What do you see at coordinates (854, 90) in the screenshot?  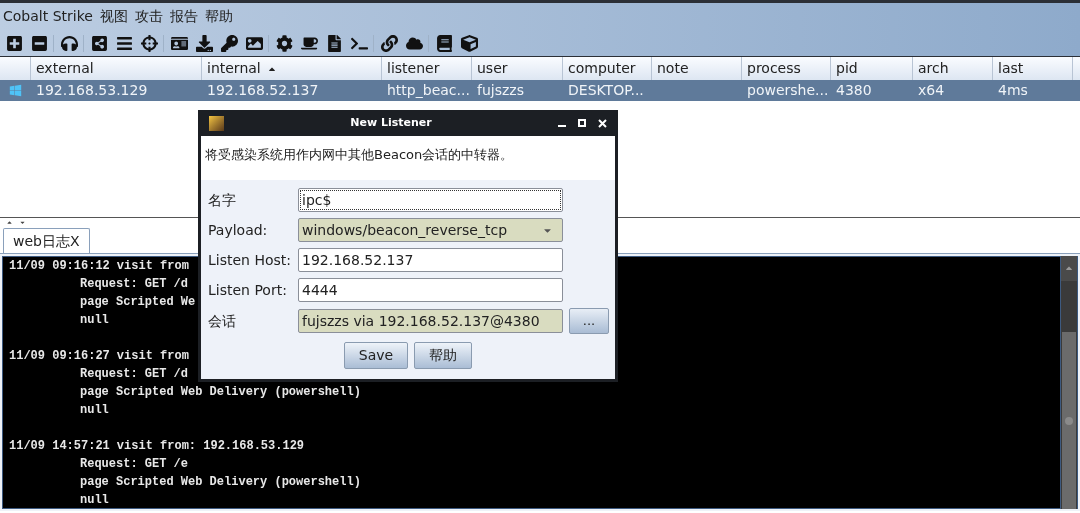 I see `table-cell-text: 4380` at bounding box center [854, 90].